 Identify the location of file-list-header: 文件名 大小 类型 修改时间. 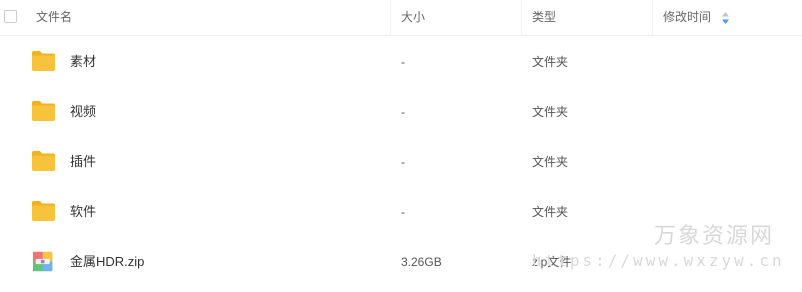
(401, 18).